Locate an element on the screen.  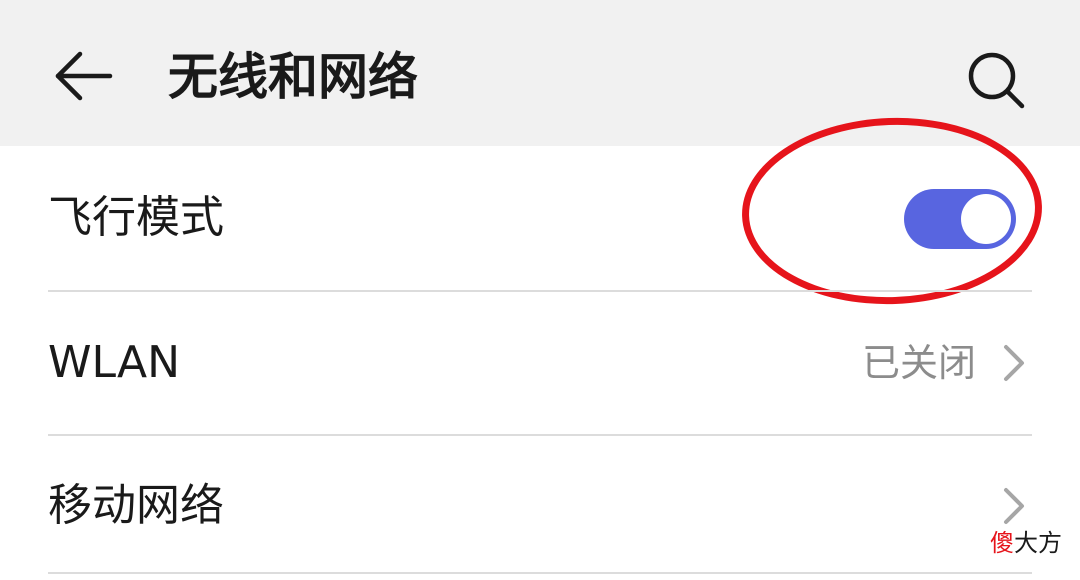
mobile-network-label: 移动网络 is located at coordinates (136, 505).